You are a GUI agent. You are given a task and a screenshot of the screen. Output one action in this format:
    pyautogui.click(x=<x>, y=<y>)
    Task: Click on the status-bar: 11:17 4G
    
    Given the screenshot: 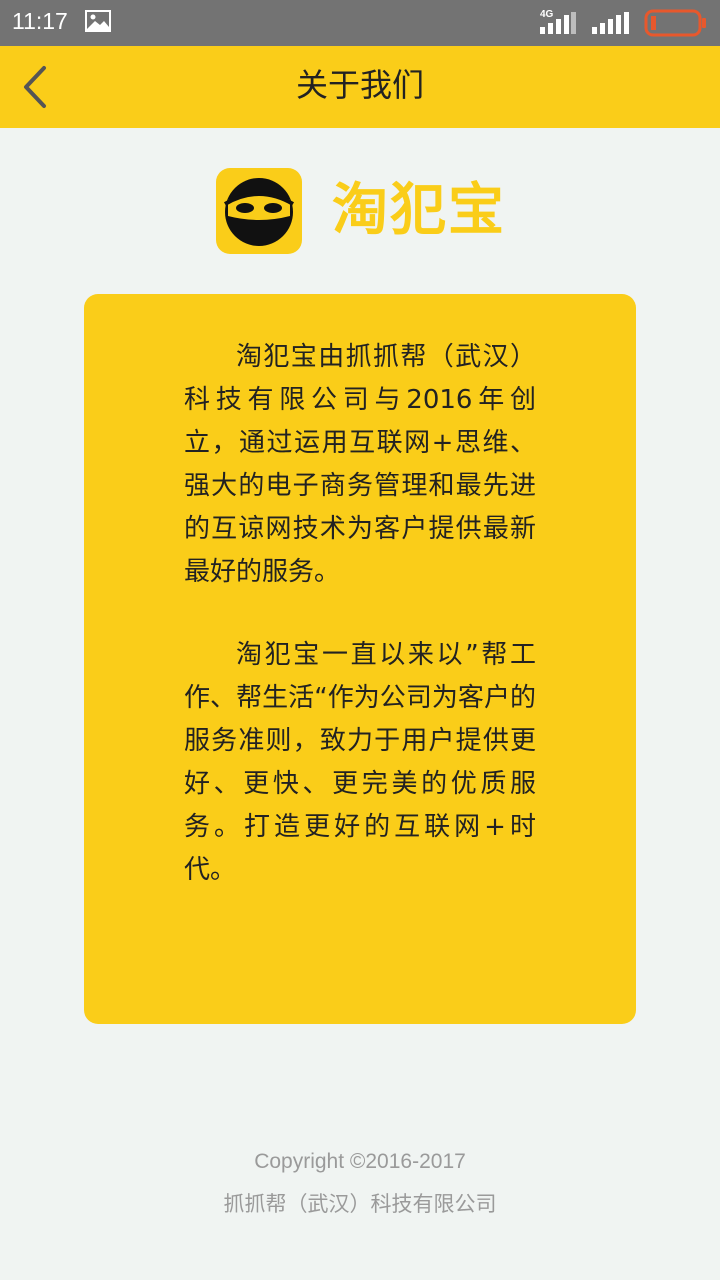 What is the action you would take?
    pyautogui.click(x=360, y=23)
    